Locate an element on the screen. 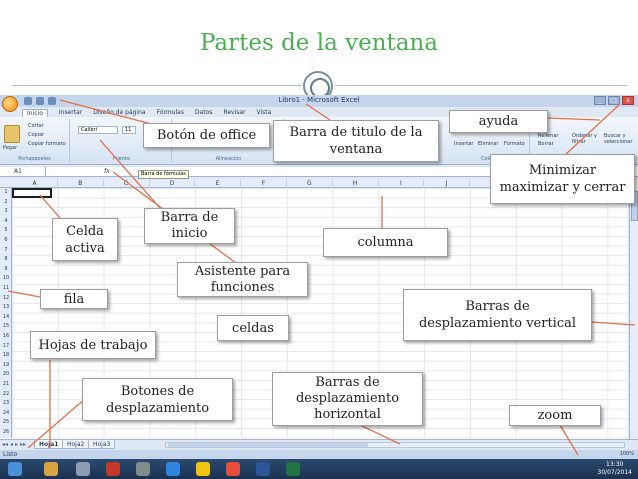  callout-hojas: Hojas de trabajo is located at coordinates (93, 345).